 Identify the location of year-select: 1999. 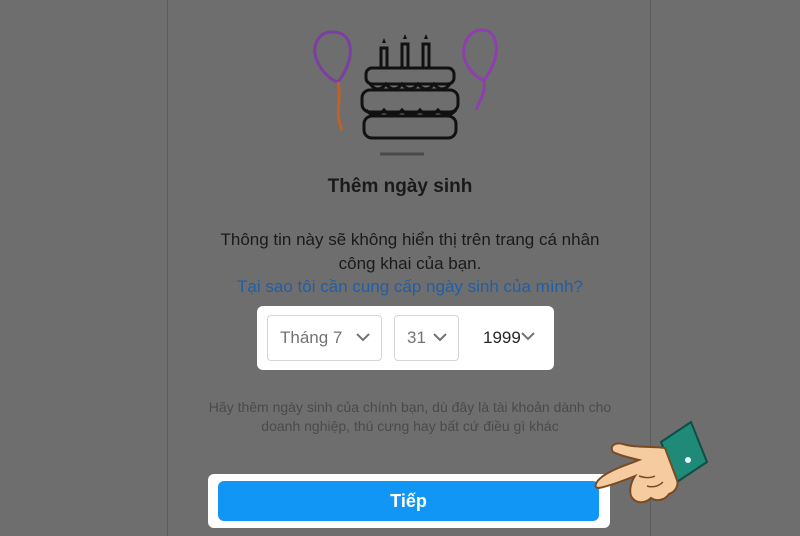
(508, 338).